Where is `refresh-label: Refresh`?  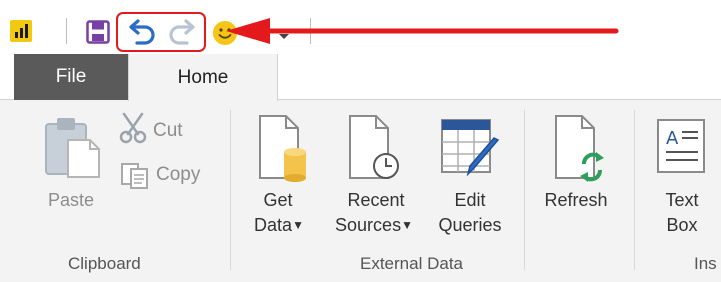 refresh-label: Refresh is located at coordinates (576, 200).